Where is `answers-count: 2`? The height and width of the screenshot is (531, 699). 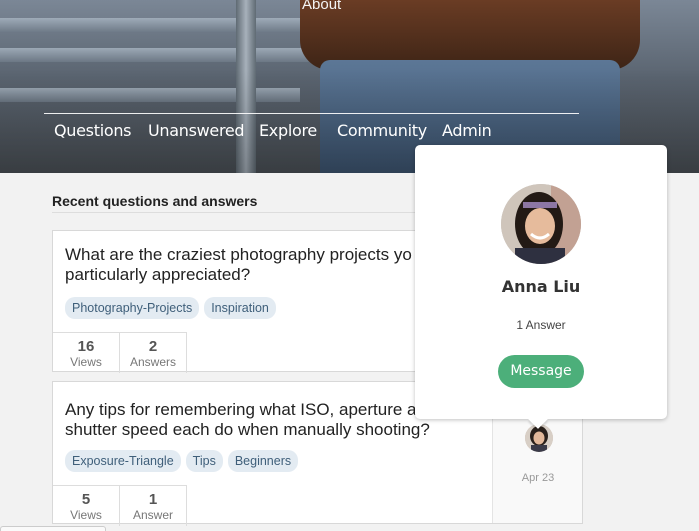 answers-count: 2 is located at coordinates (153, 346).